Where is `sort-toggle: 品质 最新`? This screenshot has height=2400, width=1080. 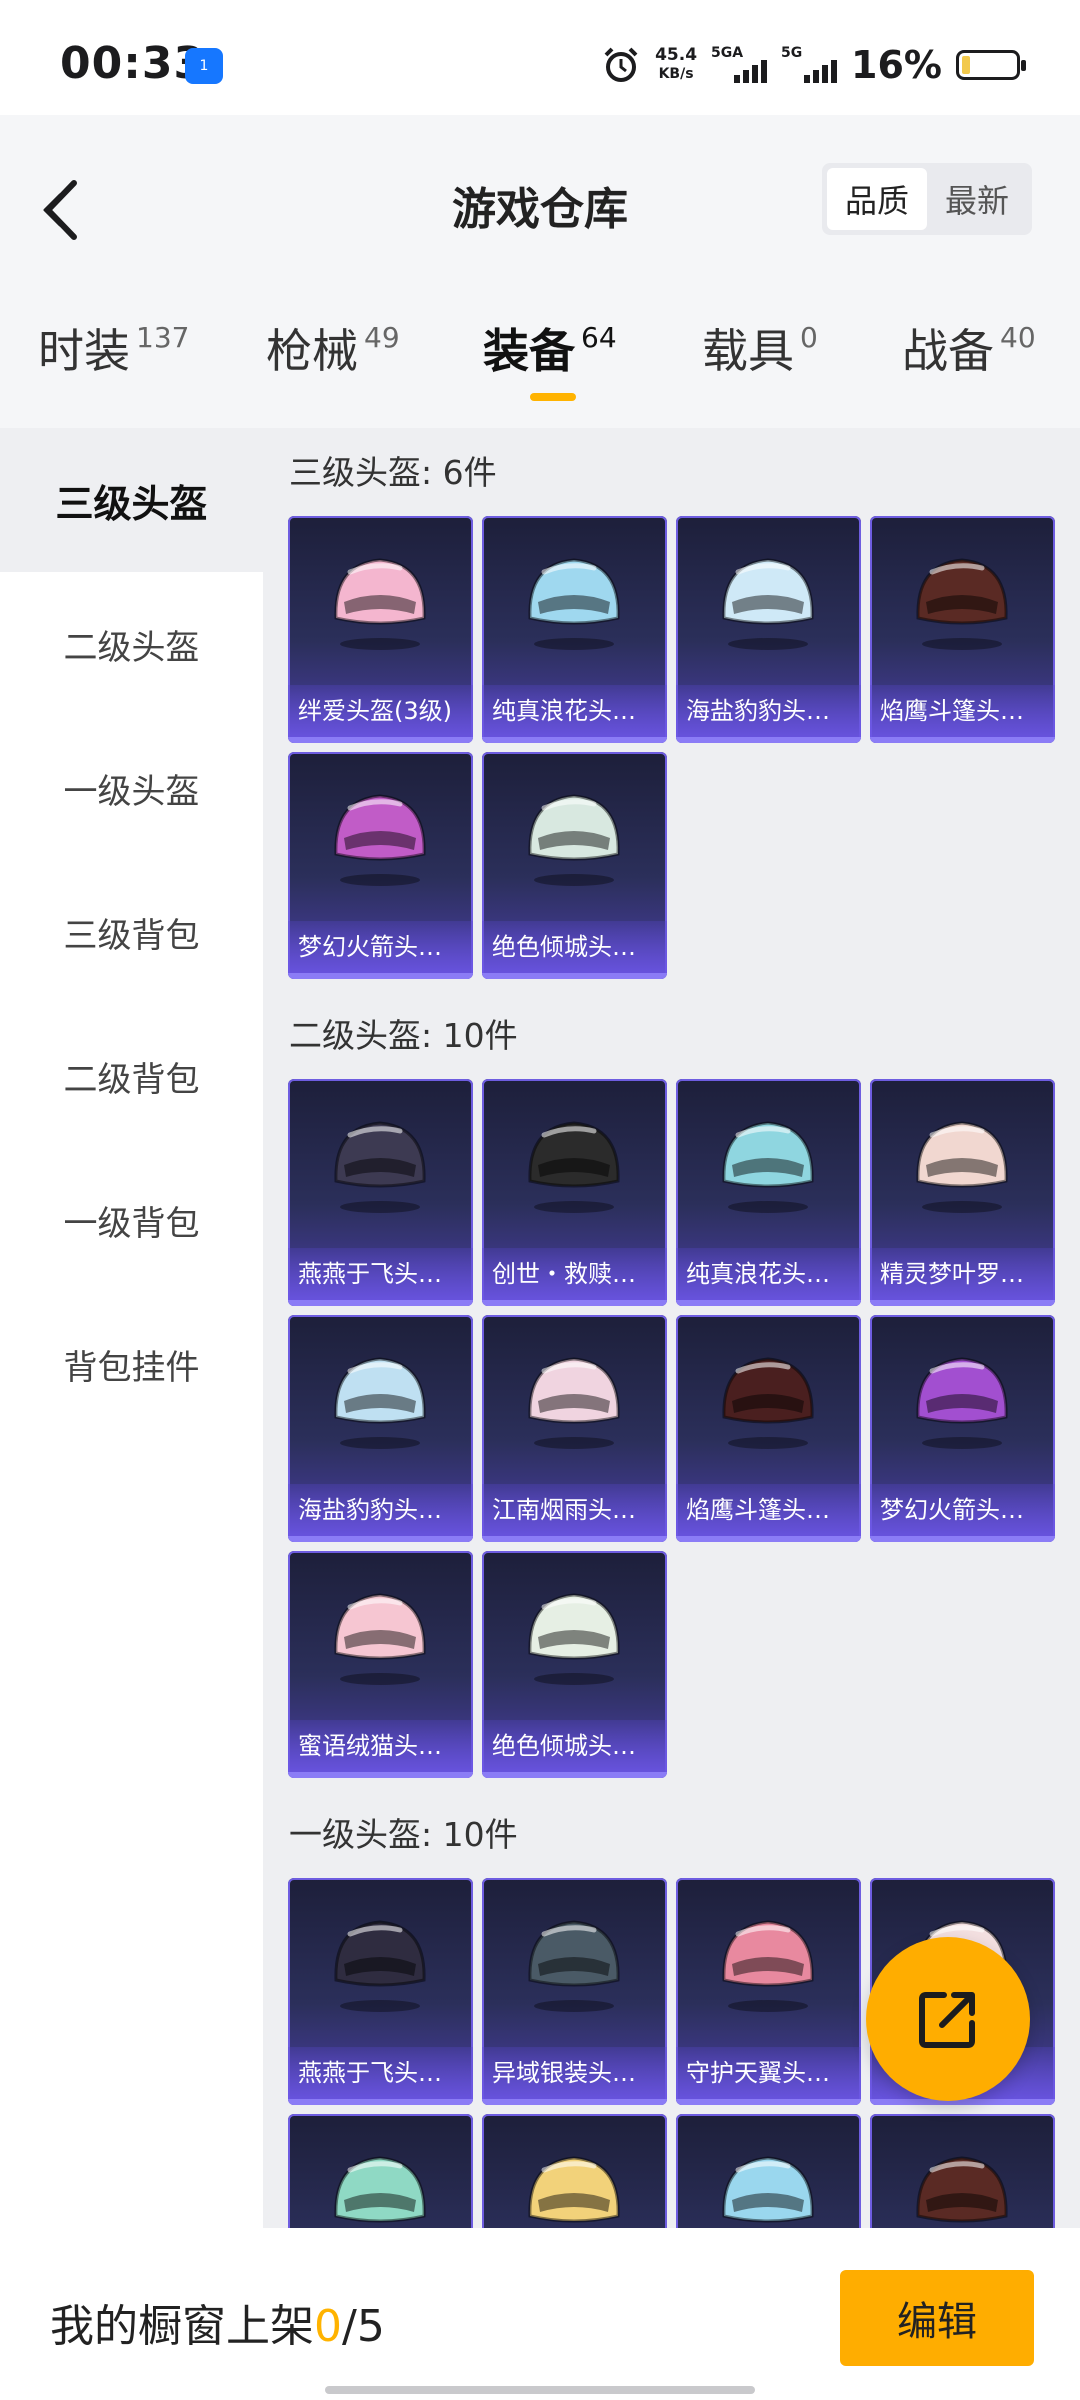
sort-toggle: 品质 最新 is located at coordinates (927, 199).